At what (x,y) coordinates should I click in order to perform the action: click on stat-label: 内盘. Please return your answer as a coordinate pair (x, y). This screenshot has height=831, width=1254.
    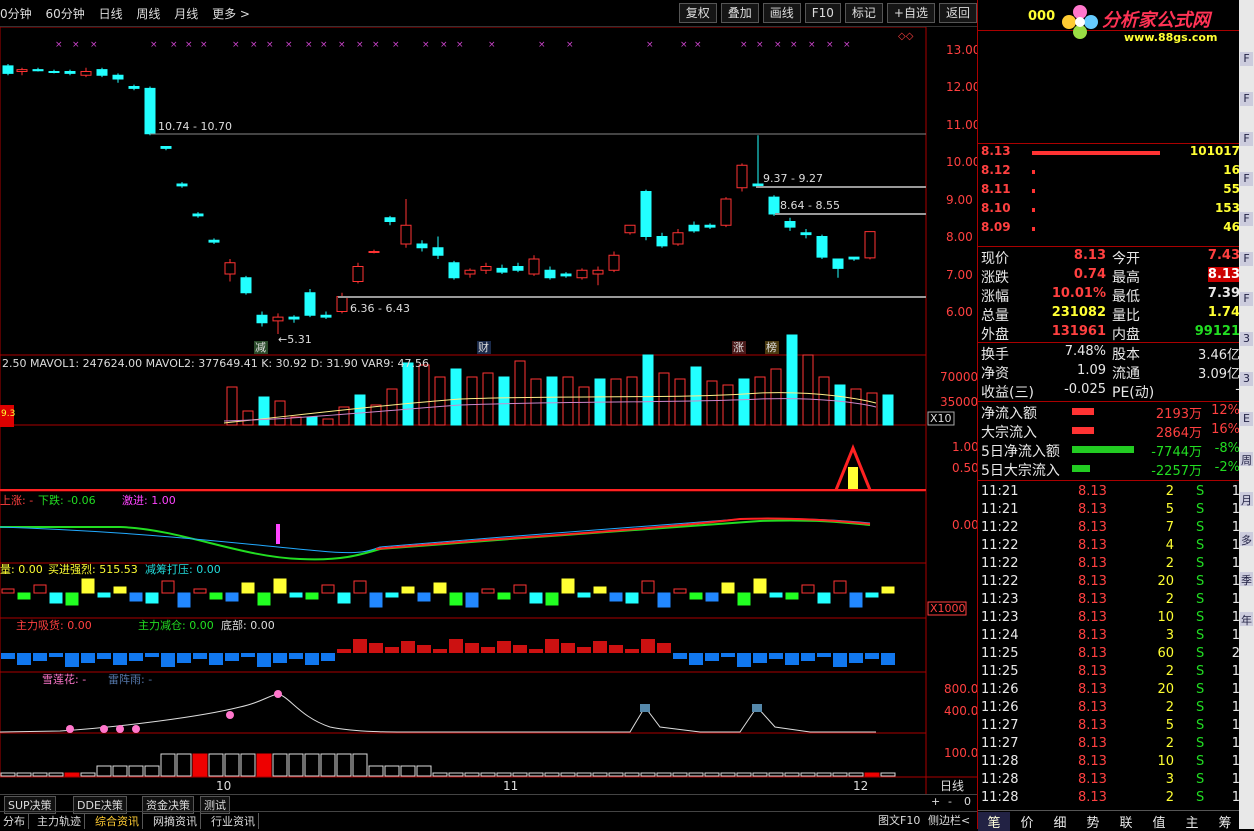
    Looking at the image, I should click on (1126, 335).